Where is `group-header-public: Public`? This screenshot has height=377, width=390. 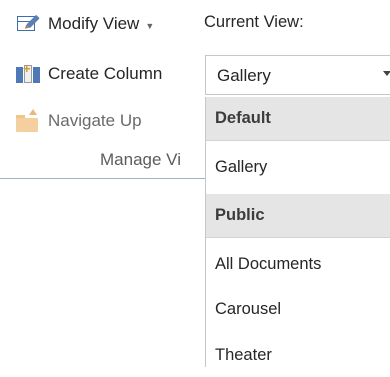 group-header-public: Public is located at coordinates (298, 216).